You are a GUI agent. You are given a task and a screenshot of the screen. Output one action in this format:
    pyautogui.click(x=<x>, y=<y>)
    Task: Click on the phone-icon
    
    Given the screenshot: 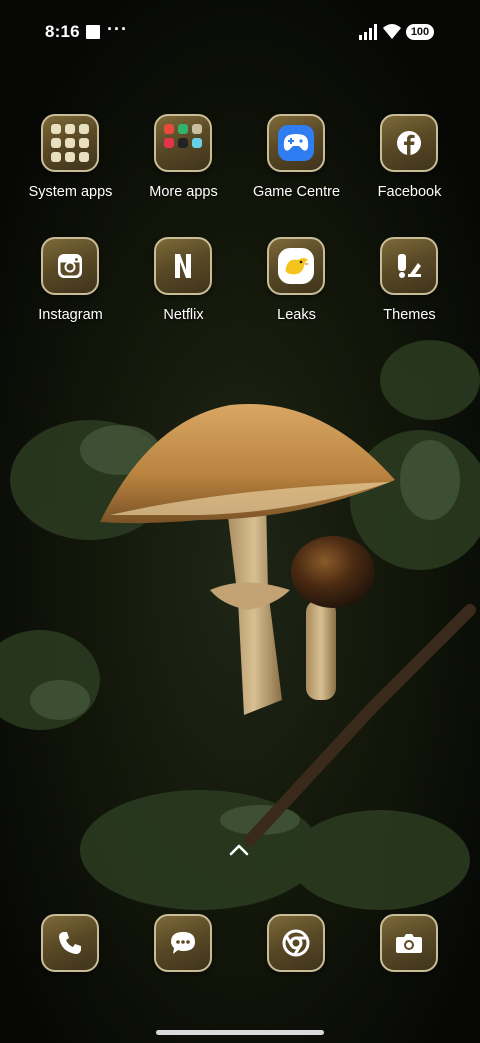 What is the action you would take?
    pyautogui.click(x=70, y=943)
    